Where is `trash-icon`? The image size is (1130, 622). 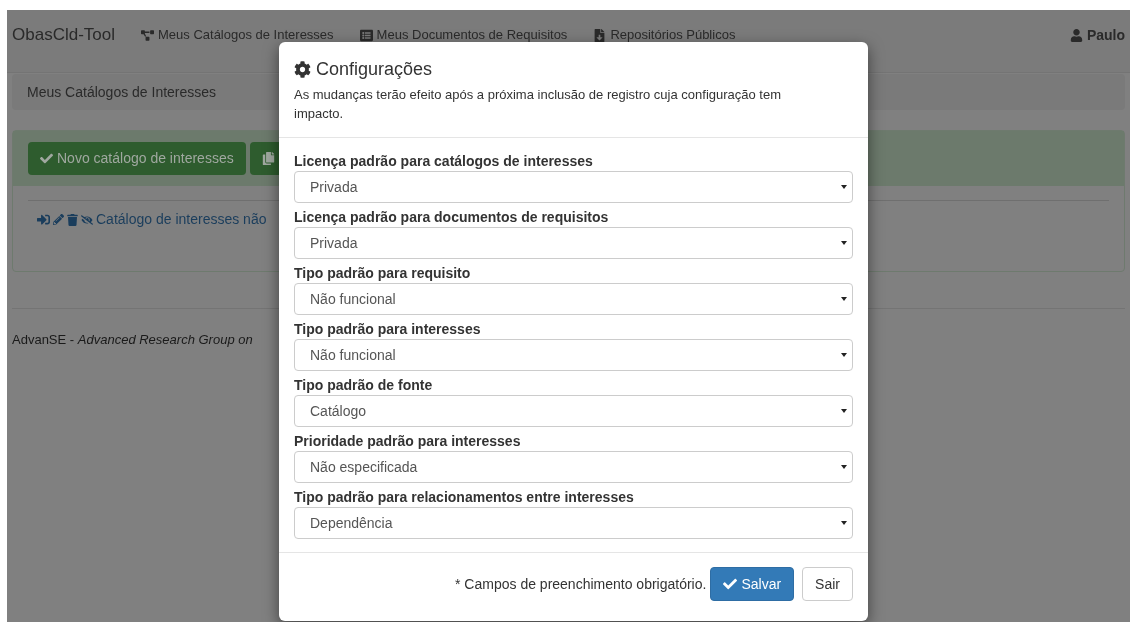
trash-icon is located at coordinates (72, 219).